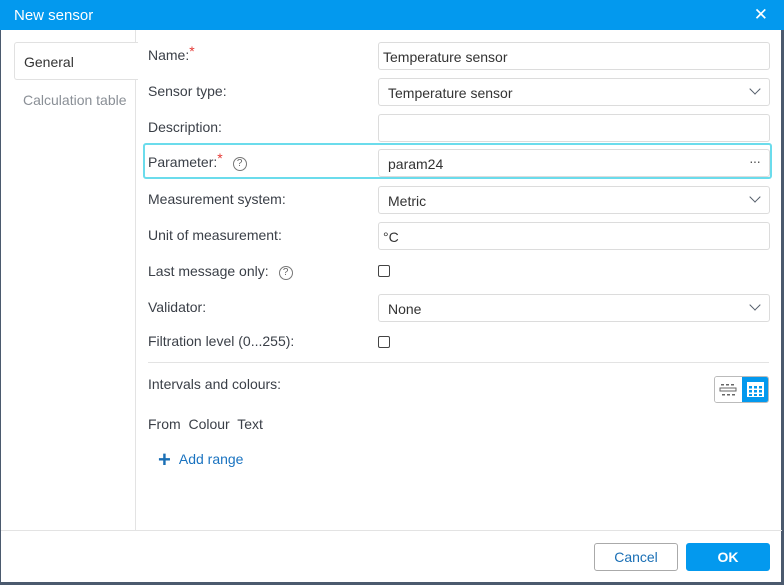 The width and height of the screenshot is (784, 585). I want to click on tab-general: General, so click(76, 61).